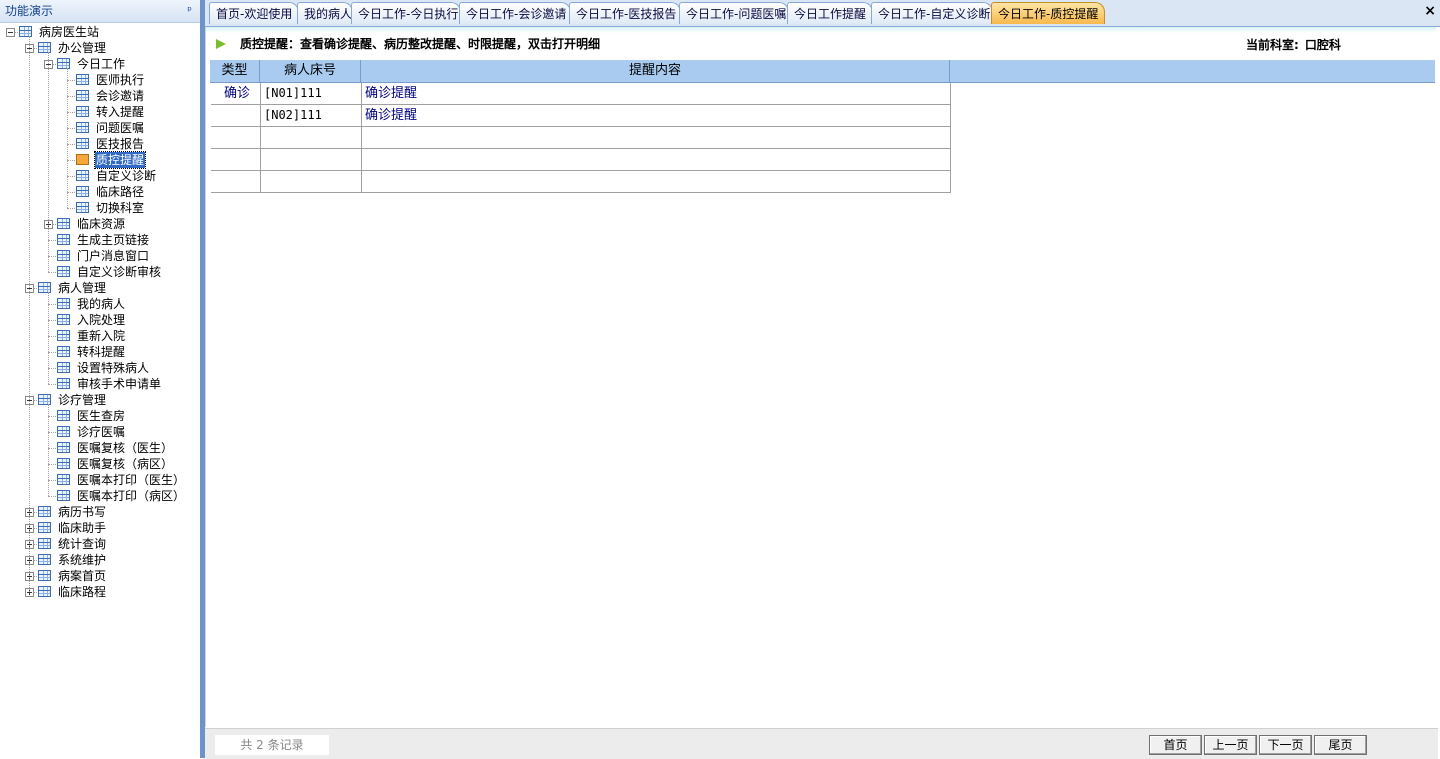 This screenshot has height=759, width=1440. Describe the element at coordinates (120, 144) in the screenshot. I see `tree-item-label: 医技报告` at that location.